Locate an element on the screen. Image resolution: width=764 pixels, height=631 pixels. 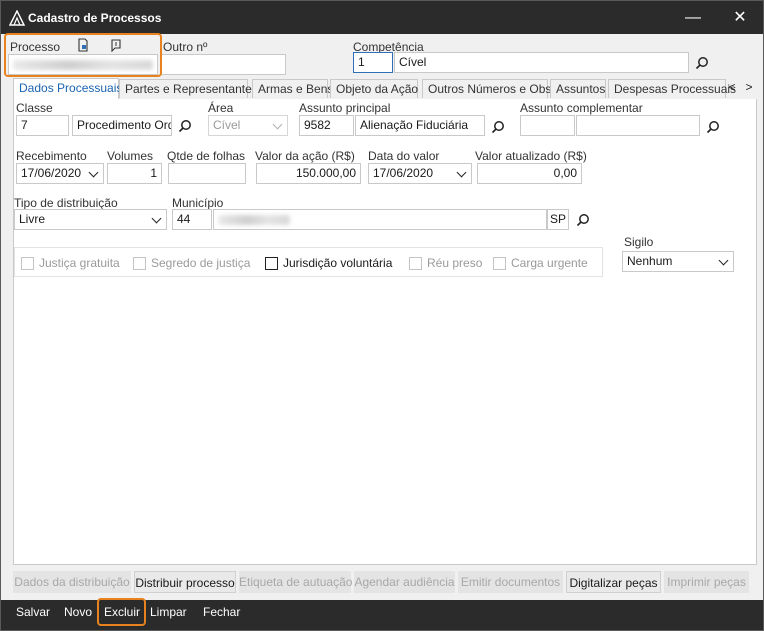
assunto-principal-name-input: Alienação Fiduciária is located at coordinates (420, 125).